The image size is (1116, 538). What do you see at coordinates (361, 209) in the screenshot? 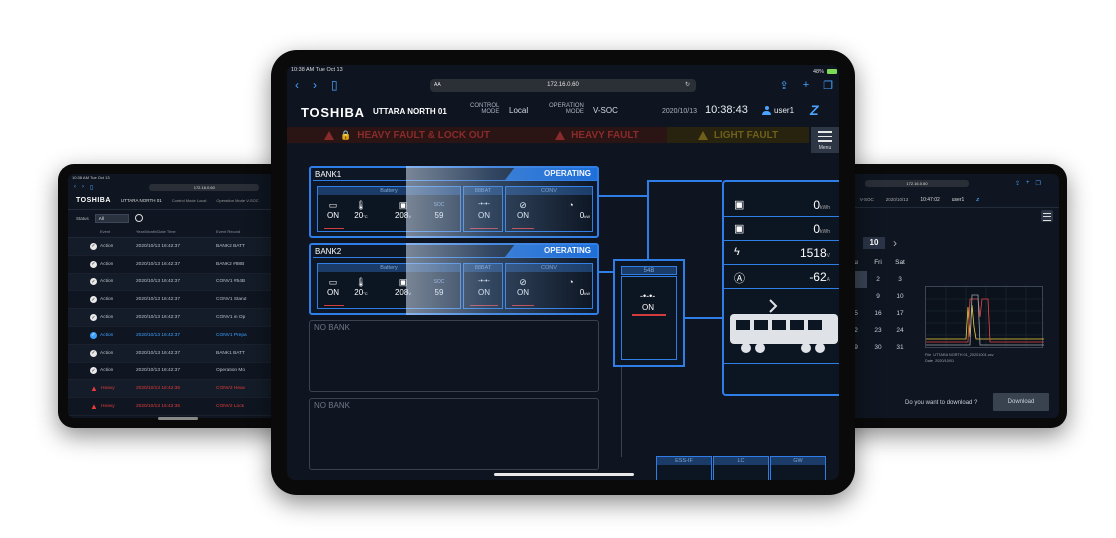
I see `temperature-cell: 🌡 20°C` at bounding box center [361, 209].